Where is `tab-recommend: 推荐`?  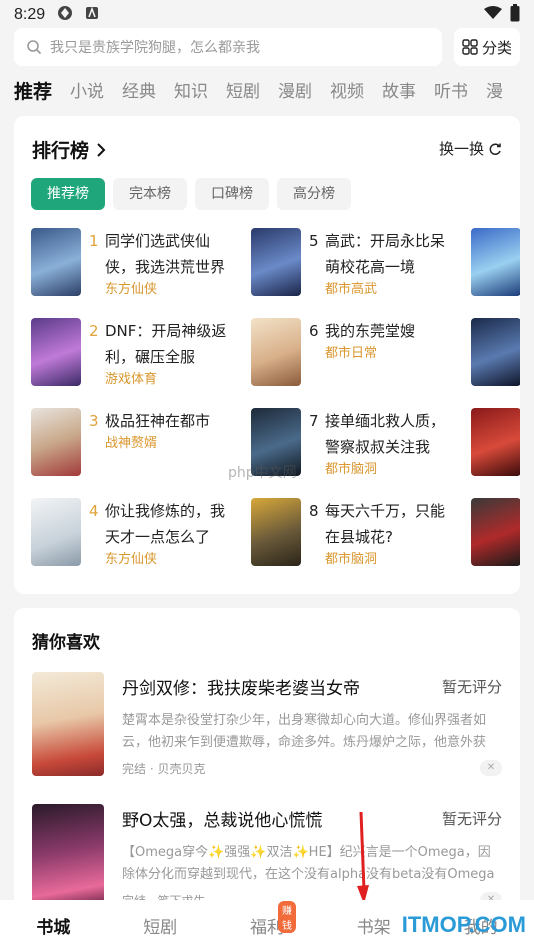 tab-recommend: 推荐 is located at coordinates (33, 92).